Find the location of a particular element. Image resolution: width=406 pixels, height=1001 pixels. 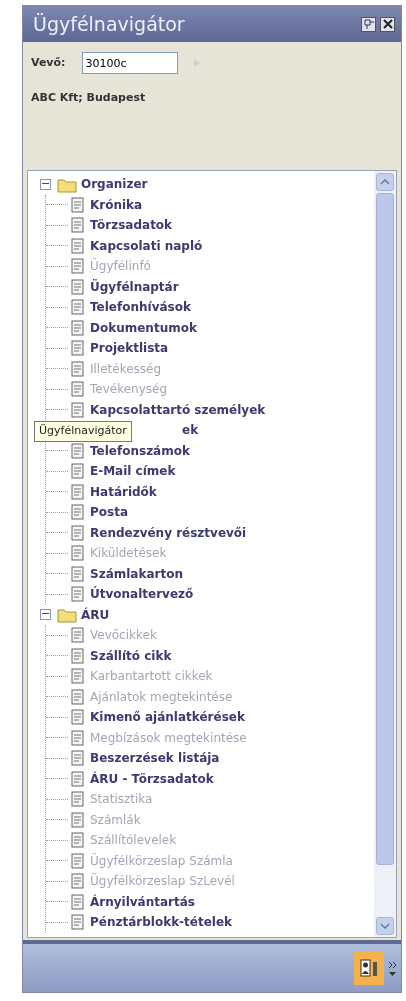

contact-card-icon is located at coordinates (369, 968).